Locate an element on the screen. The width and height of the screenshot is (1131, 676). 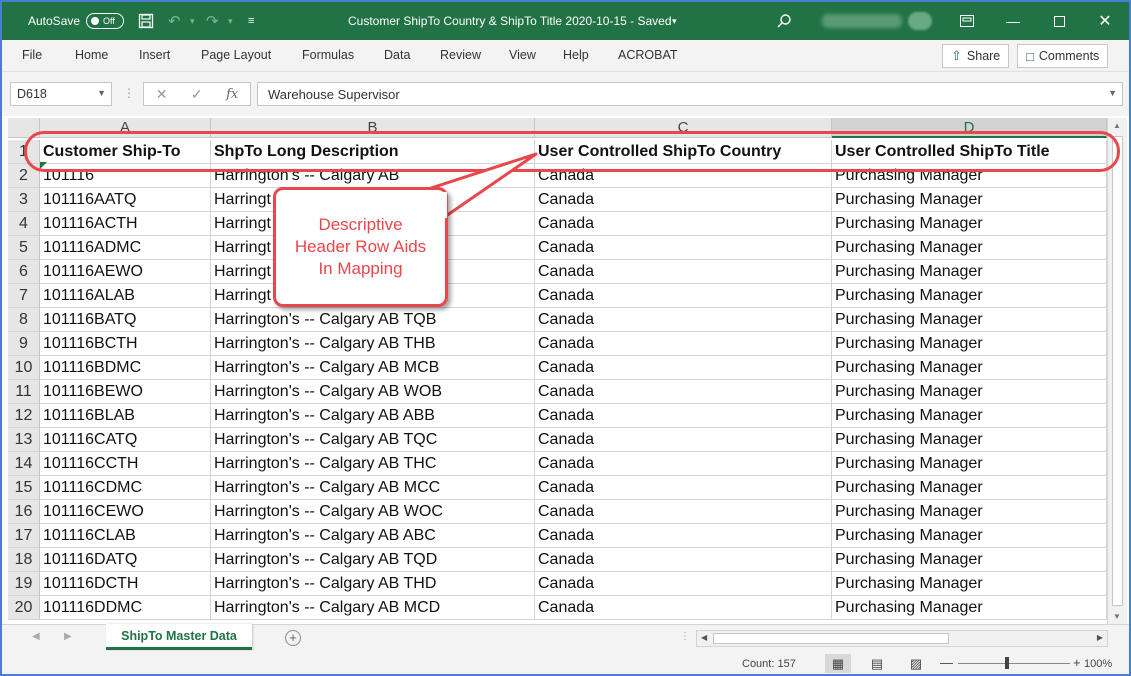
cell-ship-to: 101116ACTH is located at coordinates (125, 224).